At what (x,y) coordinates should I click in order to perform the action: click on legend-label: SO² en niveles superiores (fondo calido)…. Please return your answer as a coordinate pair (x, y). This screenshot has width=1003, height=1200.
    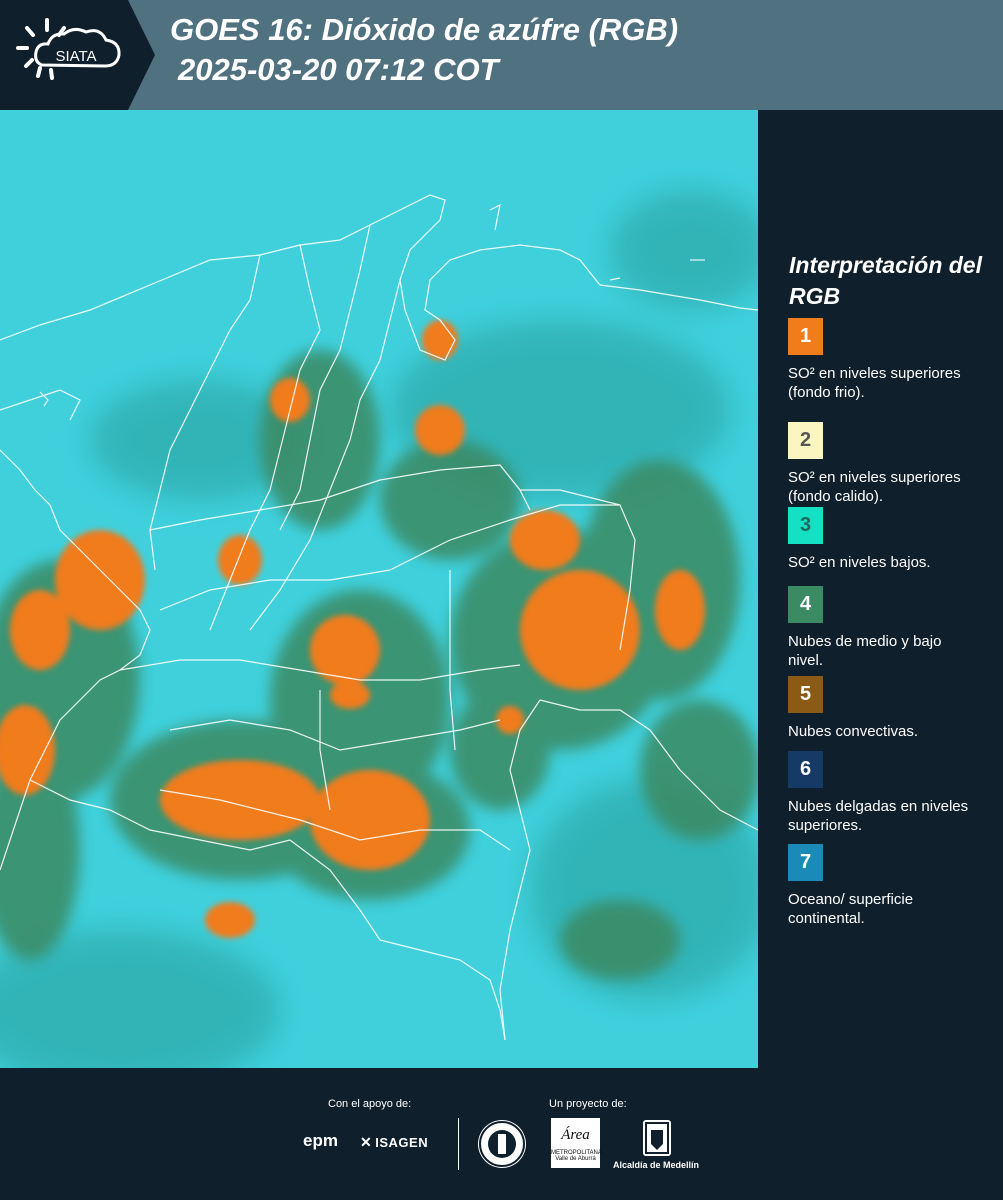
    Looking at the image, I should click on (874, 487).